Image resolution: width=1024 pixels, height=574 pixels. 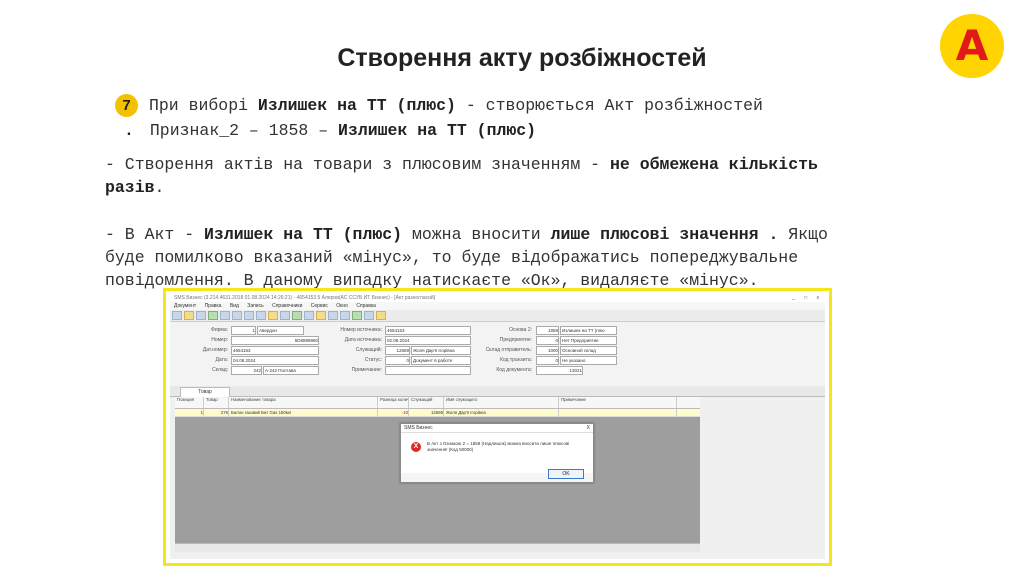 I want to click on ok-button: OK, so click(x=566, y=474).